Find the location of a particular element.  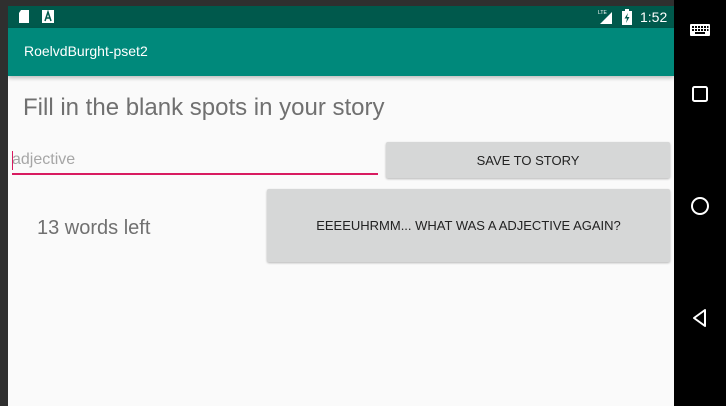

status-bar: LTE 1:52 is located at coordinates (341, 17).